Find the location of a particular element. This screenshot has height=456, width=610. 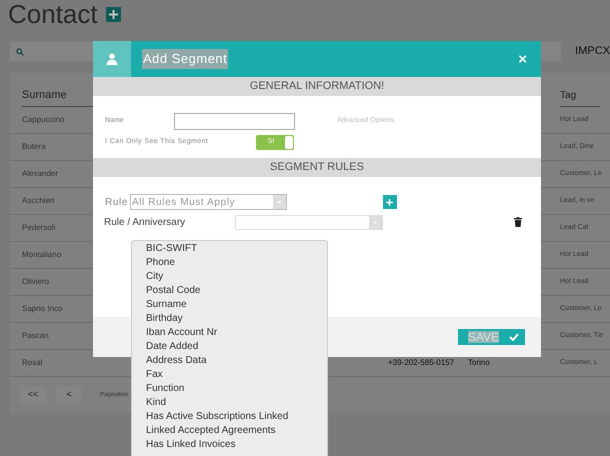

dropdown-option: Has Active Subscriptions Linked is located at coordinates (236, 417).